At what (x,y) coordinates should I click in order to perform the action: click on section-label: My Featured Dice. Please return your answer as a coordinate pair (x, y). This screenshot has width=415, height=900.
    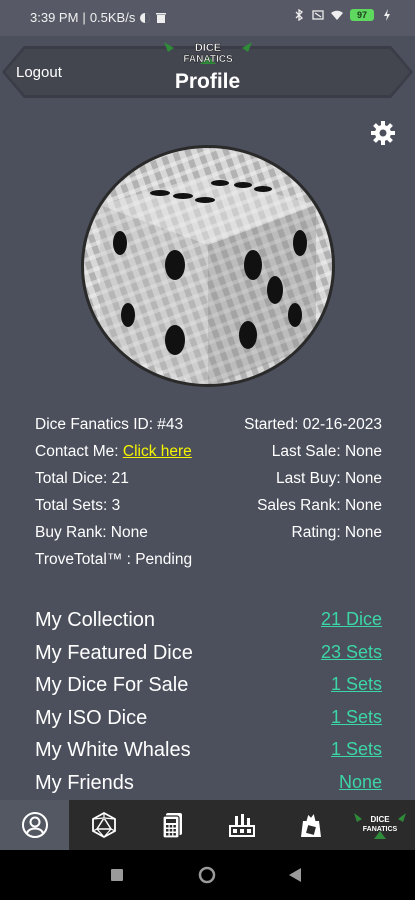
    Looking at the image, I should click on (114, 653).